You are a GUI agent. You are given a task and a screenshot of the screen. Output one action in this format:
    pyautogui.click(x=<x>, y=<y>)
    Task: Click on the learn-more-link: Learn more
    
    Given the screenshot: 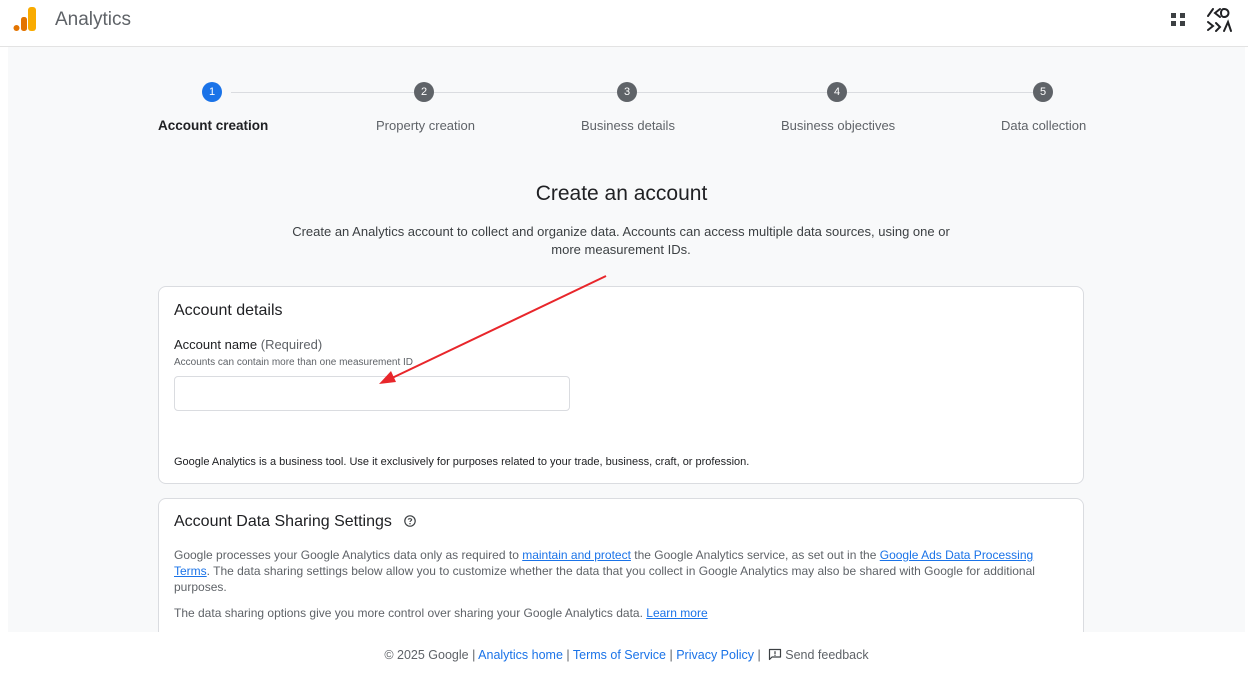 What is the action you would take?
    pyautogui.click(x=676, y=613)
    